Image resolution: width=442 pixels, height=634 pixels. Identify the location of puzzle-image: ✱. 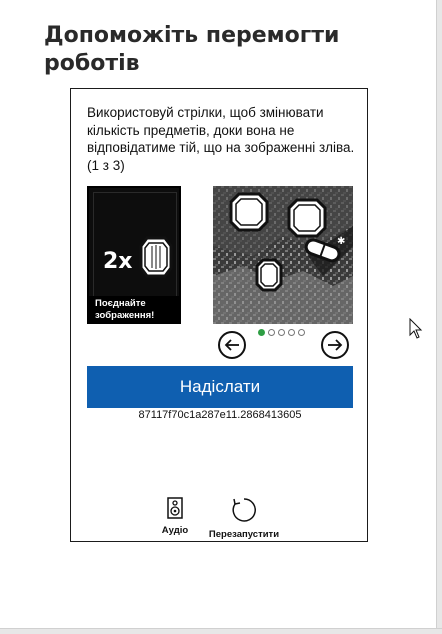
(283, 255).